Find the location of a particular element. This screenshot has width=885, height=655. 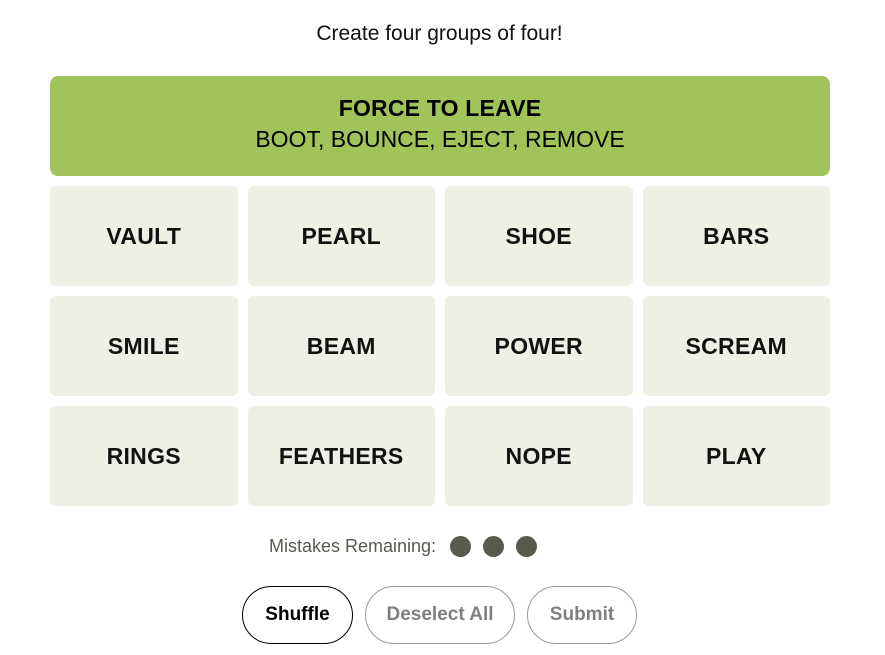

word-tile-feathers: FEATHERS is located at coordinates (341, 456).